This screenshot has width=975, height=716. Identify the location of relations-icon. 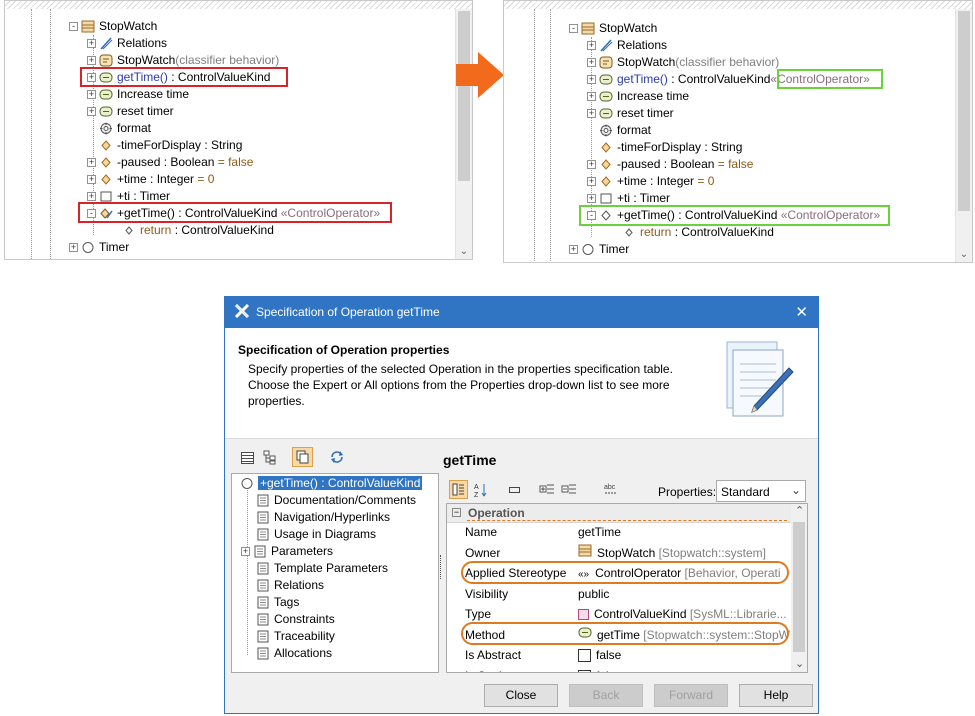
(106, 43).